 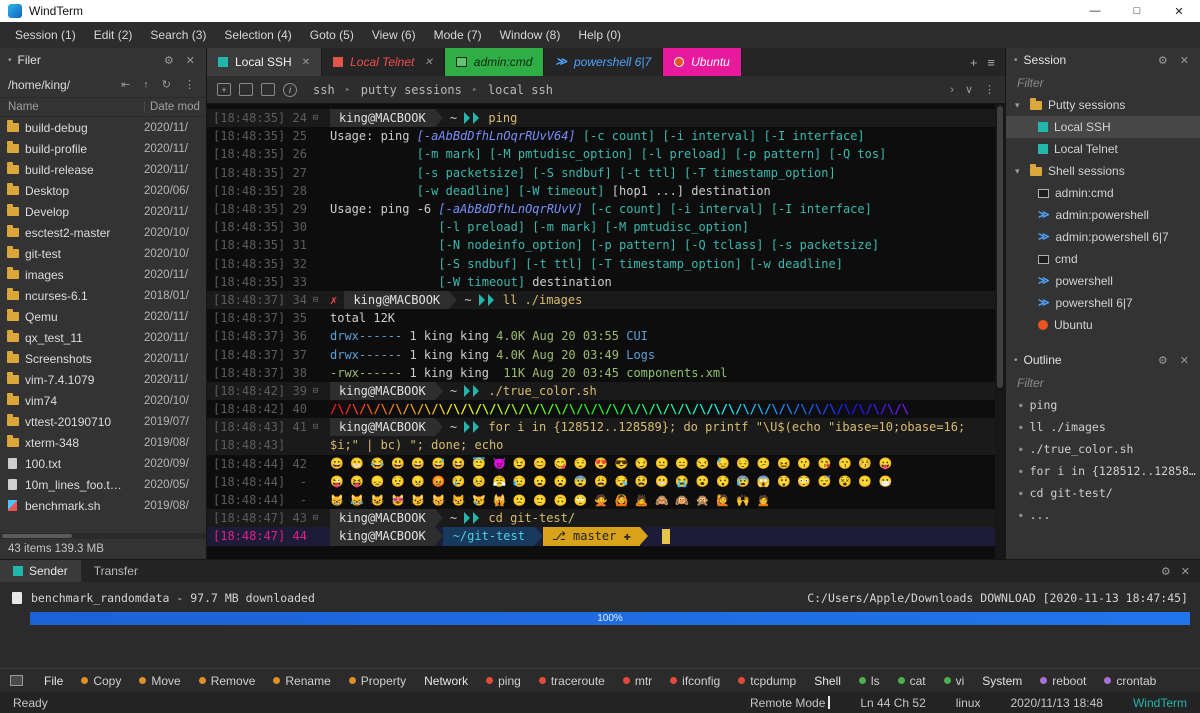 I want to click on file-row-vttest-20190710: vttest-20190710 2019/07/, so click(x=103, y=421).